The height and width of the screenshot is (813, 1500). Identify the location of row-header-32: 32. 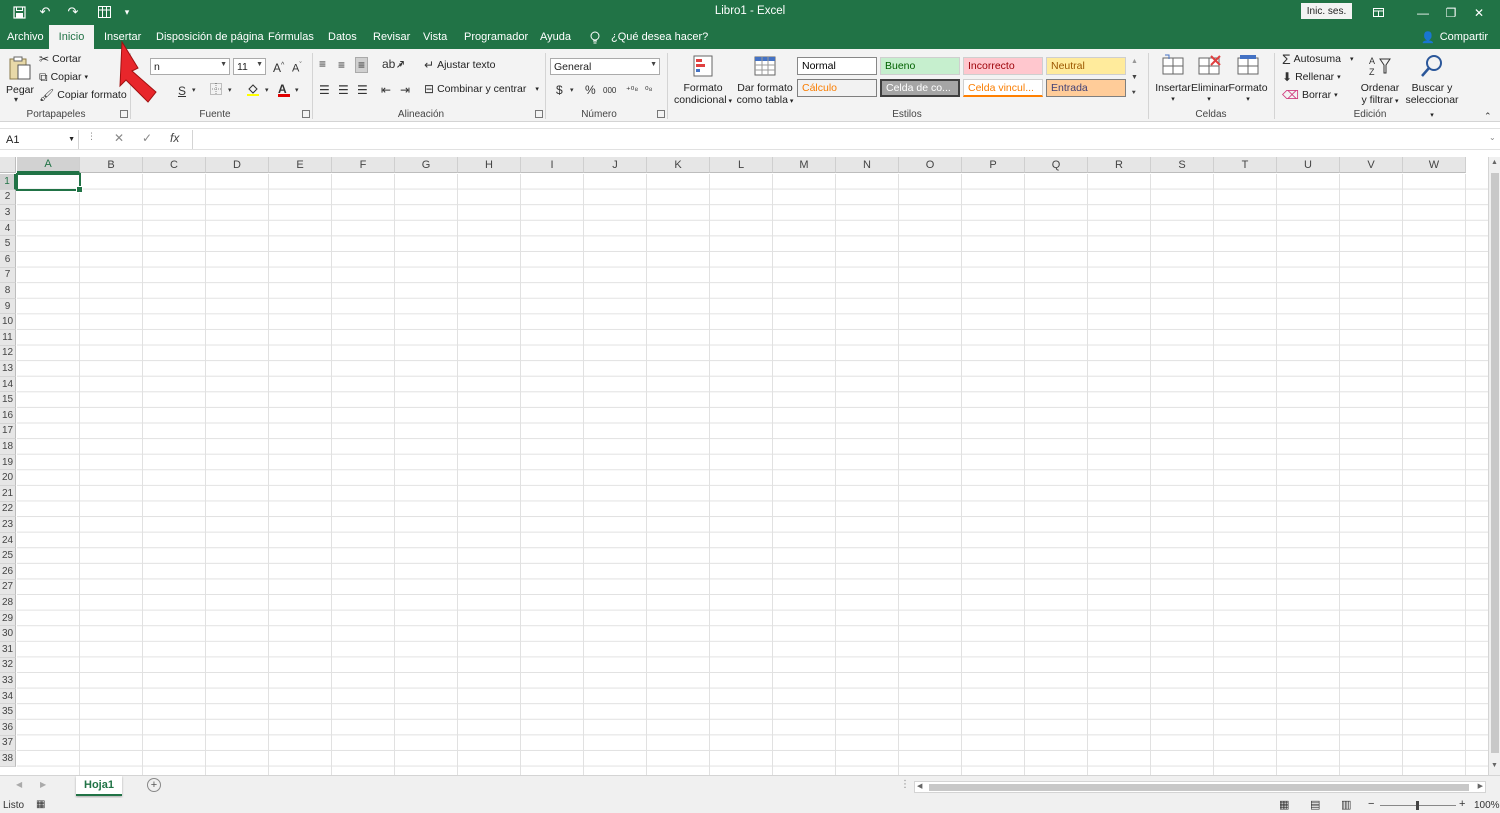
(8, 665).